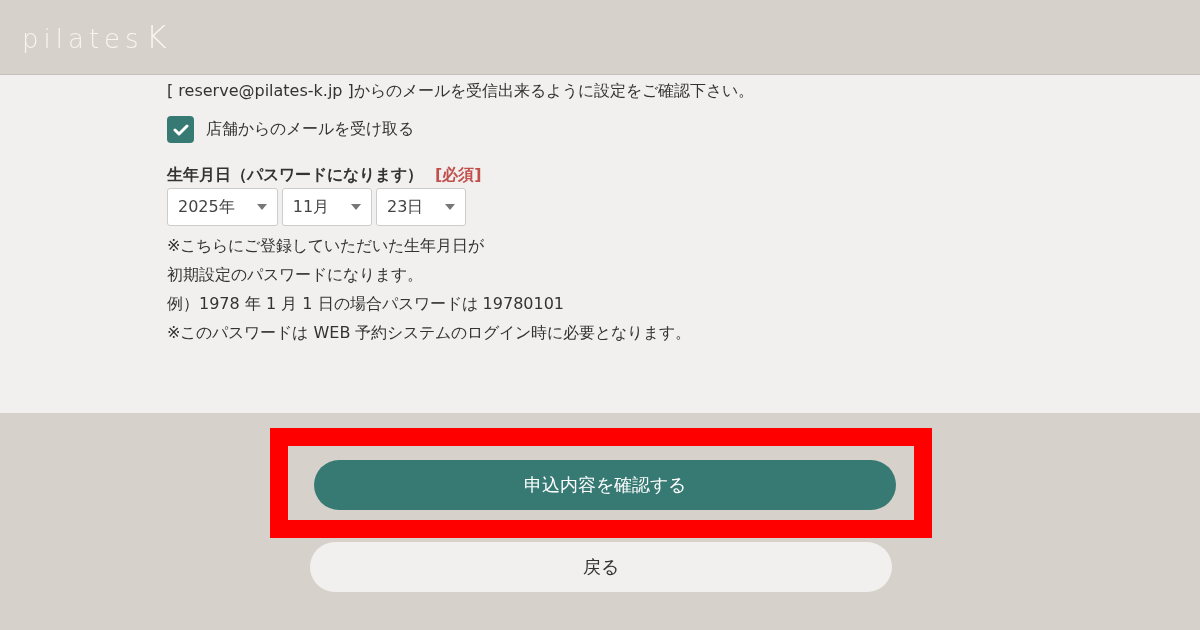  Describe the element at coordinates (326, 246) in the screenshot. I see `help-text: ※こちらにご登録していただいた生年月日が` at that location.